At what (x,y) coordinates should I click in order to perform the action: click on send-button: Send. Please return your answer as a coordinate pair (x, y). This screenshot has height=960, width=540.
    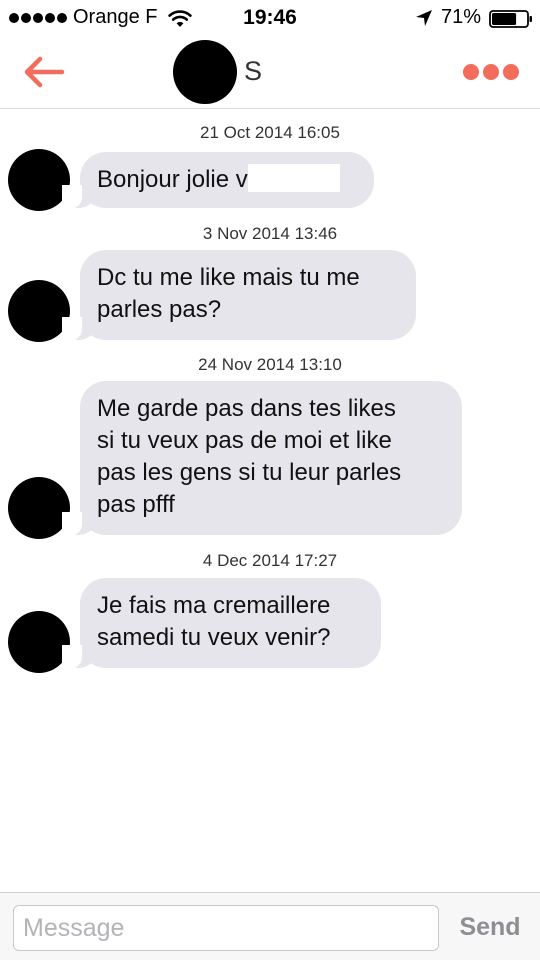
    Looking at the image, I should click on (490, 927).